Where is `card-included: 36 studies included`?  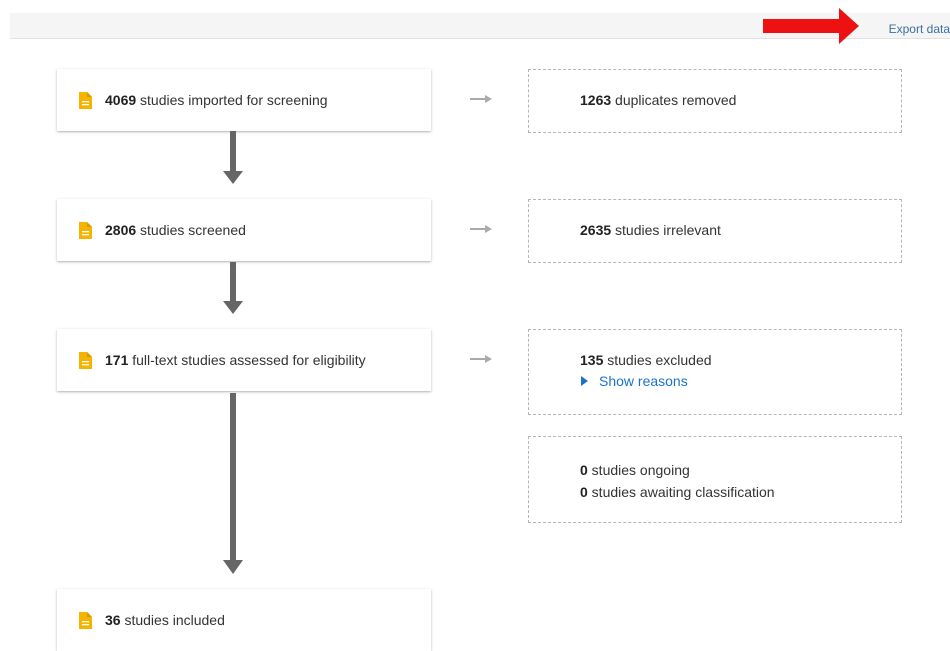 card-included: 36 studies included is located at coordinates (244, 620).